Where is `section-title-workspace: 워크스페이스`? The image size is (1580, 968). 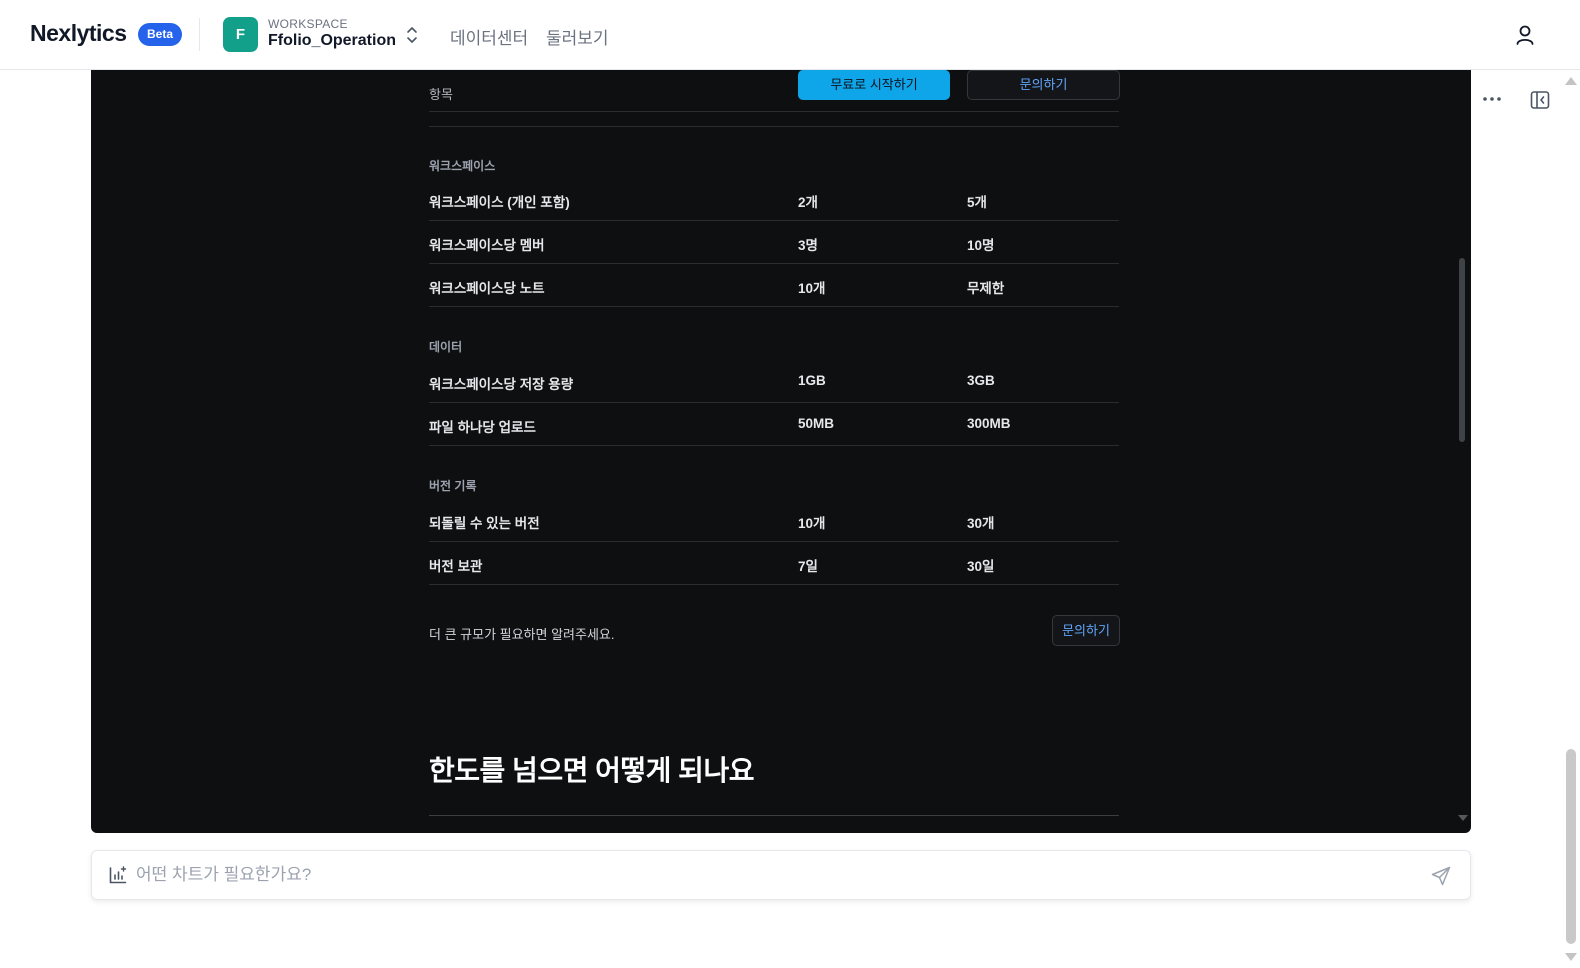
section-title-workspace: 워크스페이스 is located at coordinates (462, 166).